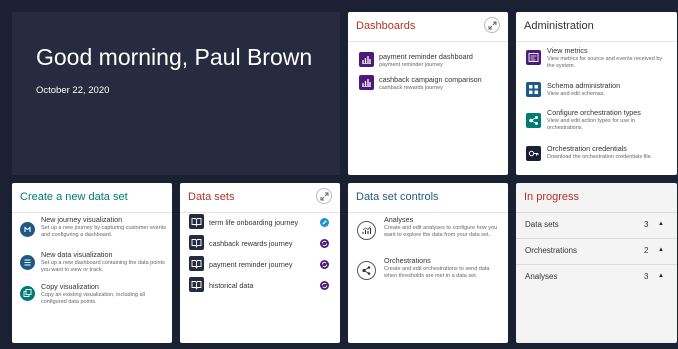 The height and width of the screenshot is (349, 678). Describe the element at coordinates (27, 262) in the screenshot. I see `data-icon` at that location.